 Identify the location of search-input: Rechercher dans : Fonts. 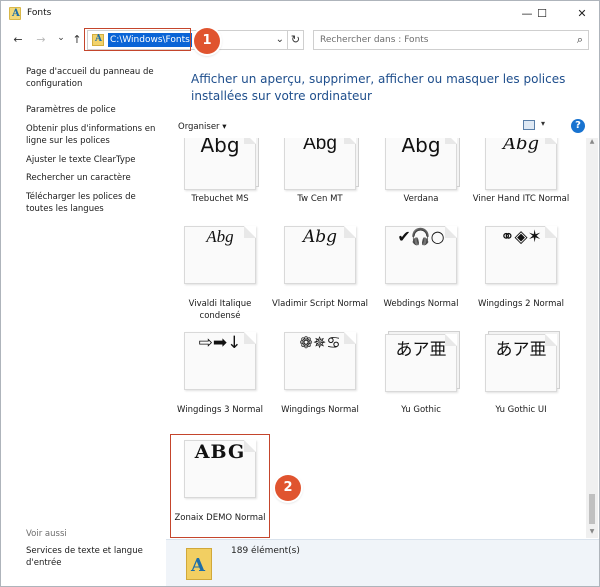
(374, 40).